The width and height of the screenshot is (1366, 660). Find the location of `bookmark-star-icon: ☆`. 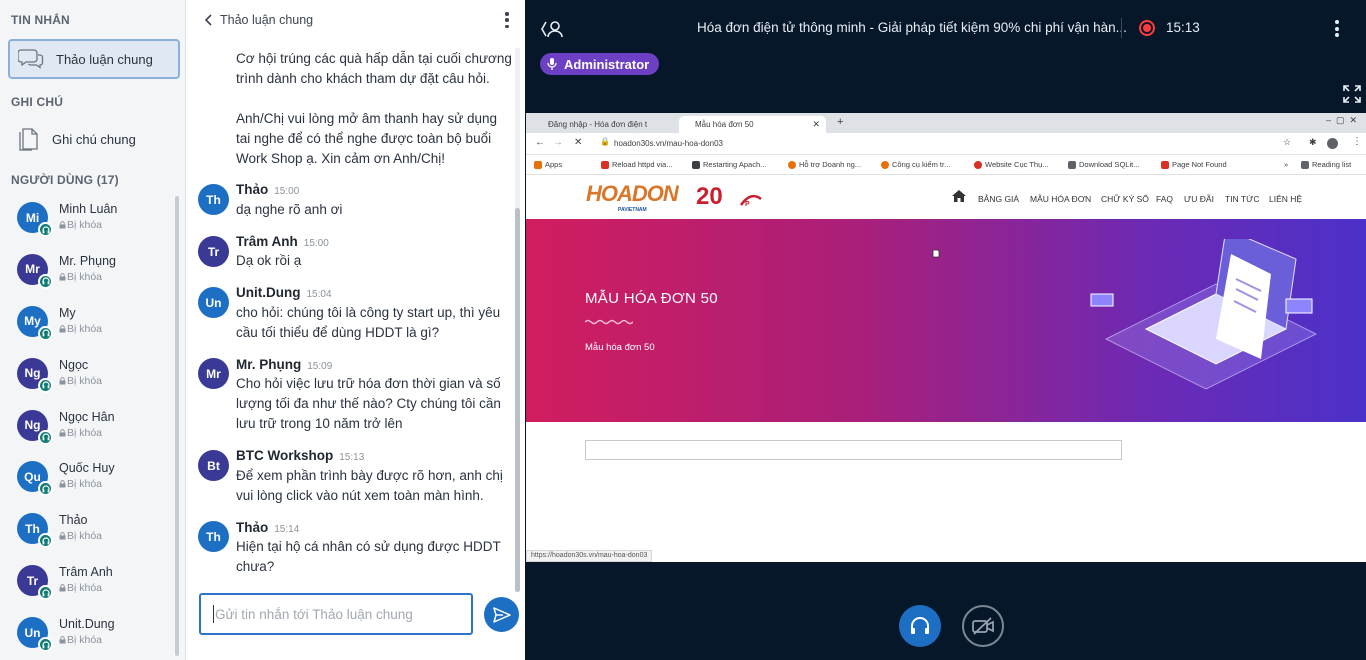

bookmark-star-icon: ☆ is located at coordinates (1287, 142).